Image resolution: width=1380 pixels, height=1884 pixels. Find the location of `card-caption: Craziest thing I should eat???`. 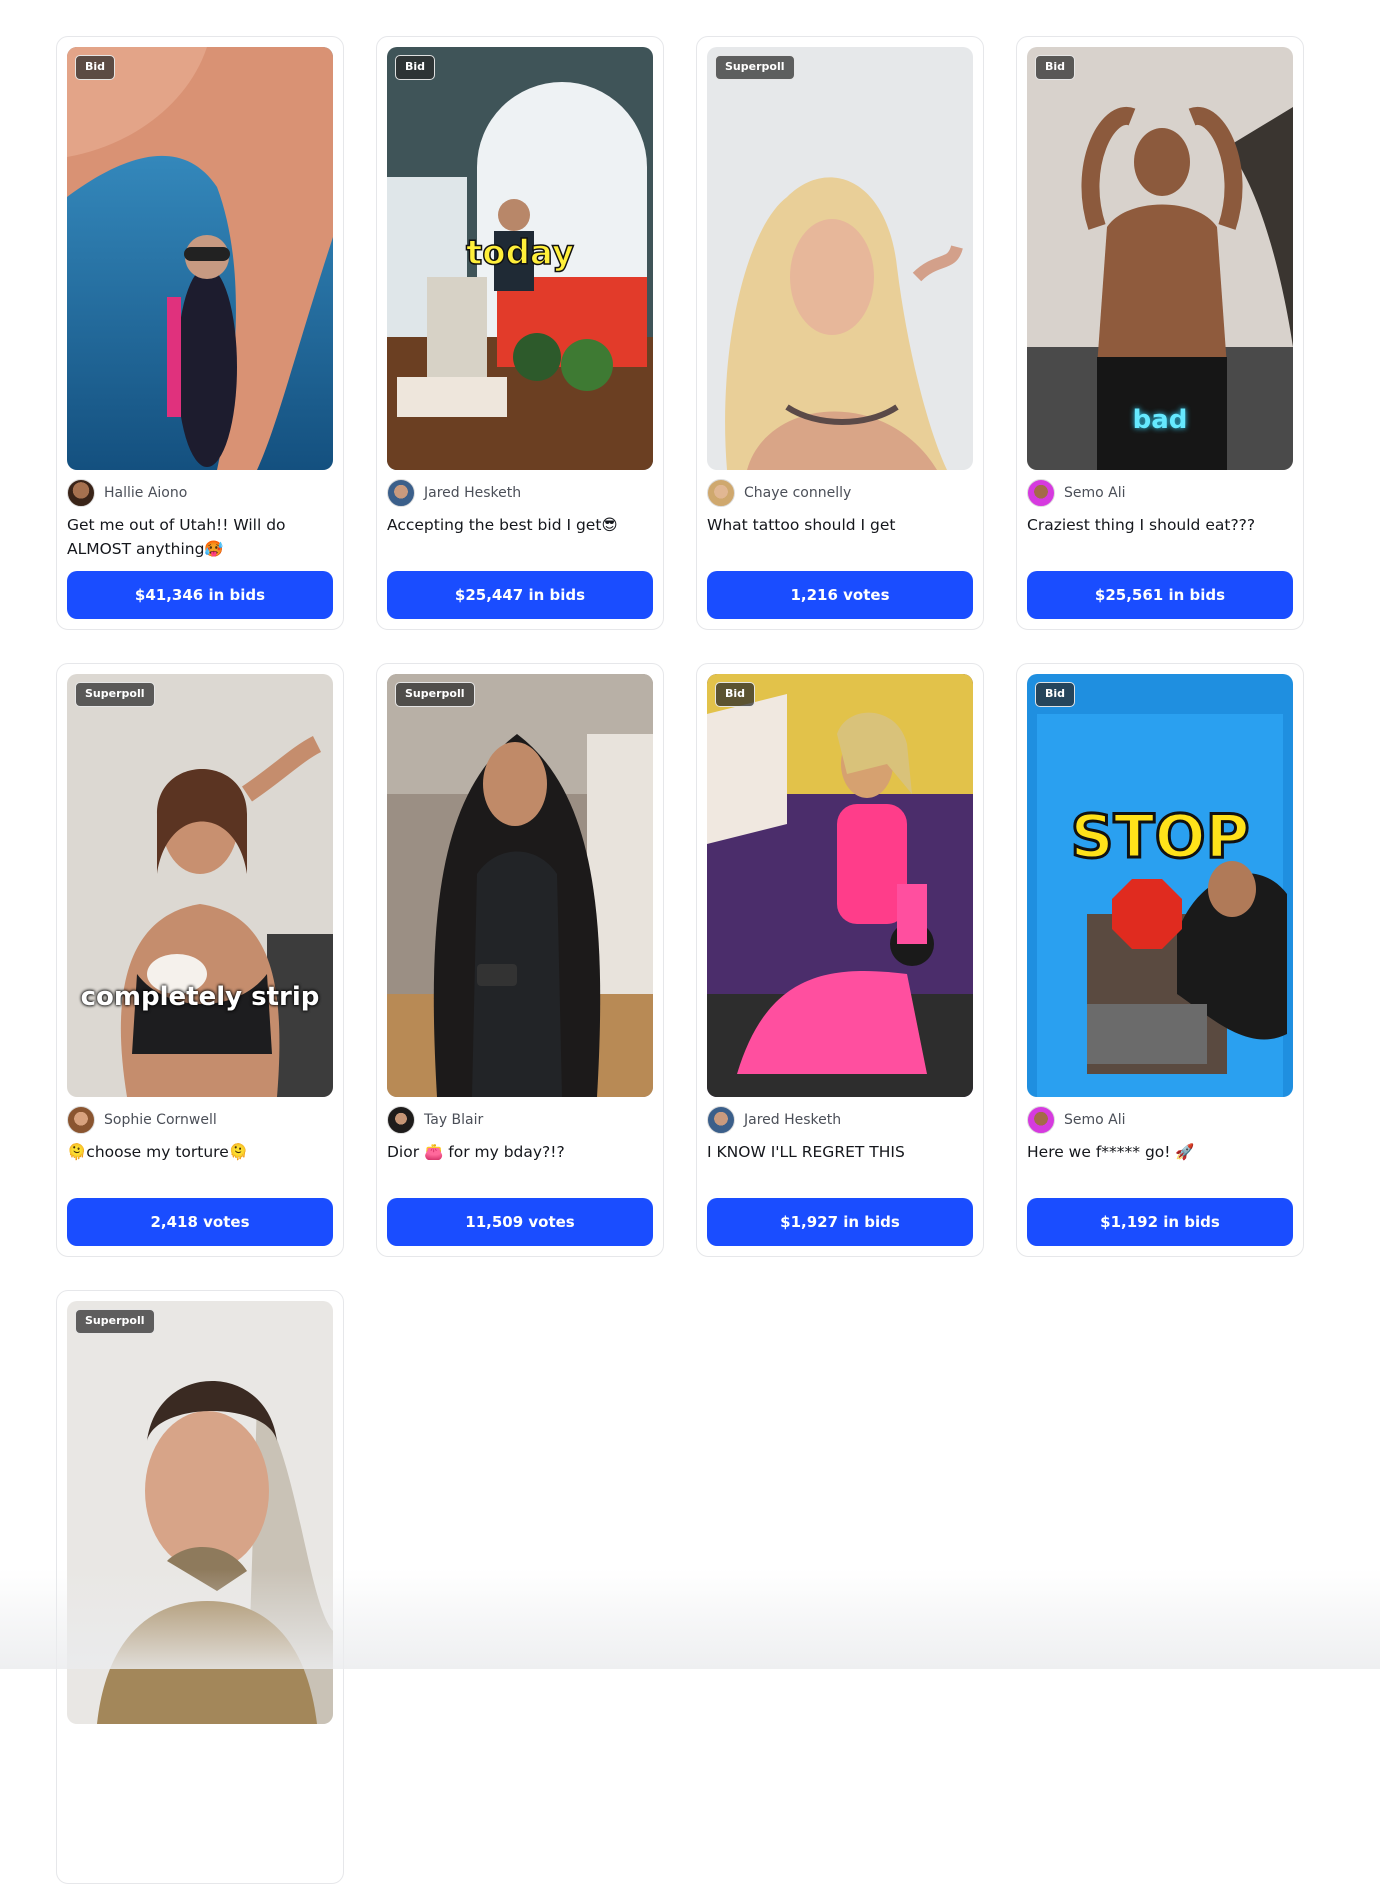

card-caption: Craziest thing I should eat??? is located at coordinates (1160, 537).